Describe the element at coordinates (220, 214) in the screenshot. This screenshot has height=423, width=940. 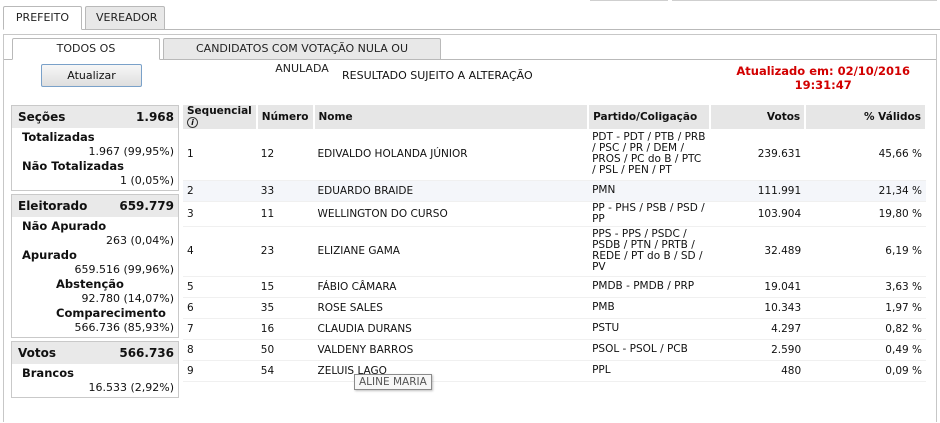
I see `cell-sequencial: 3` at that location.